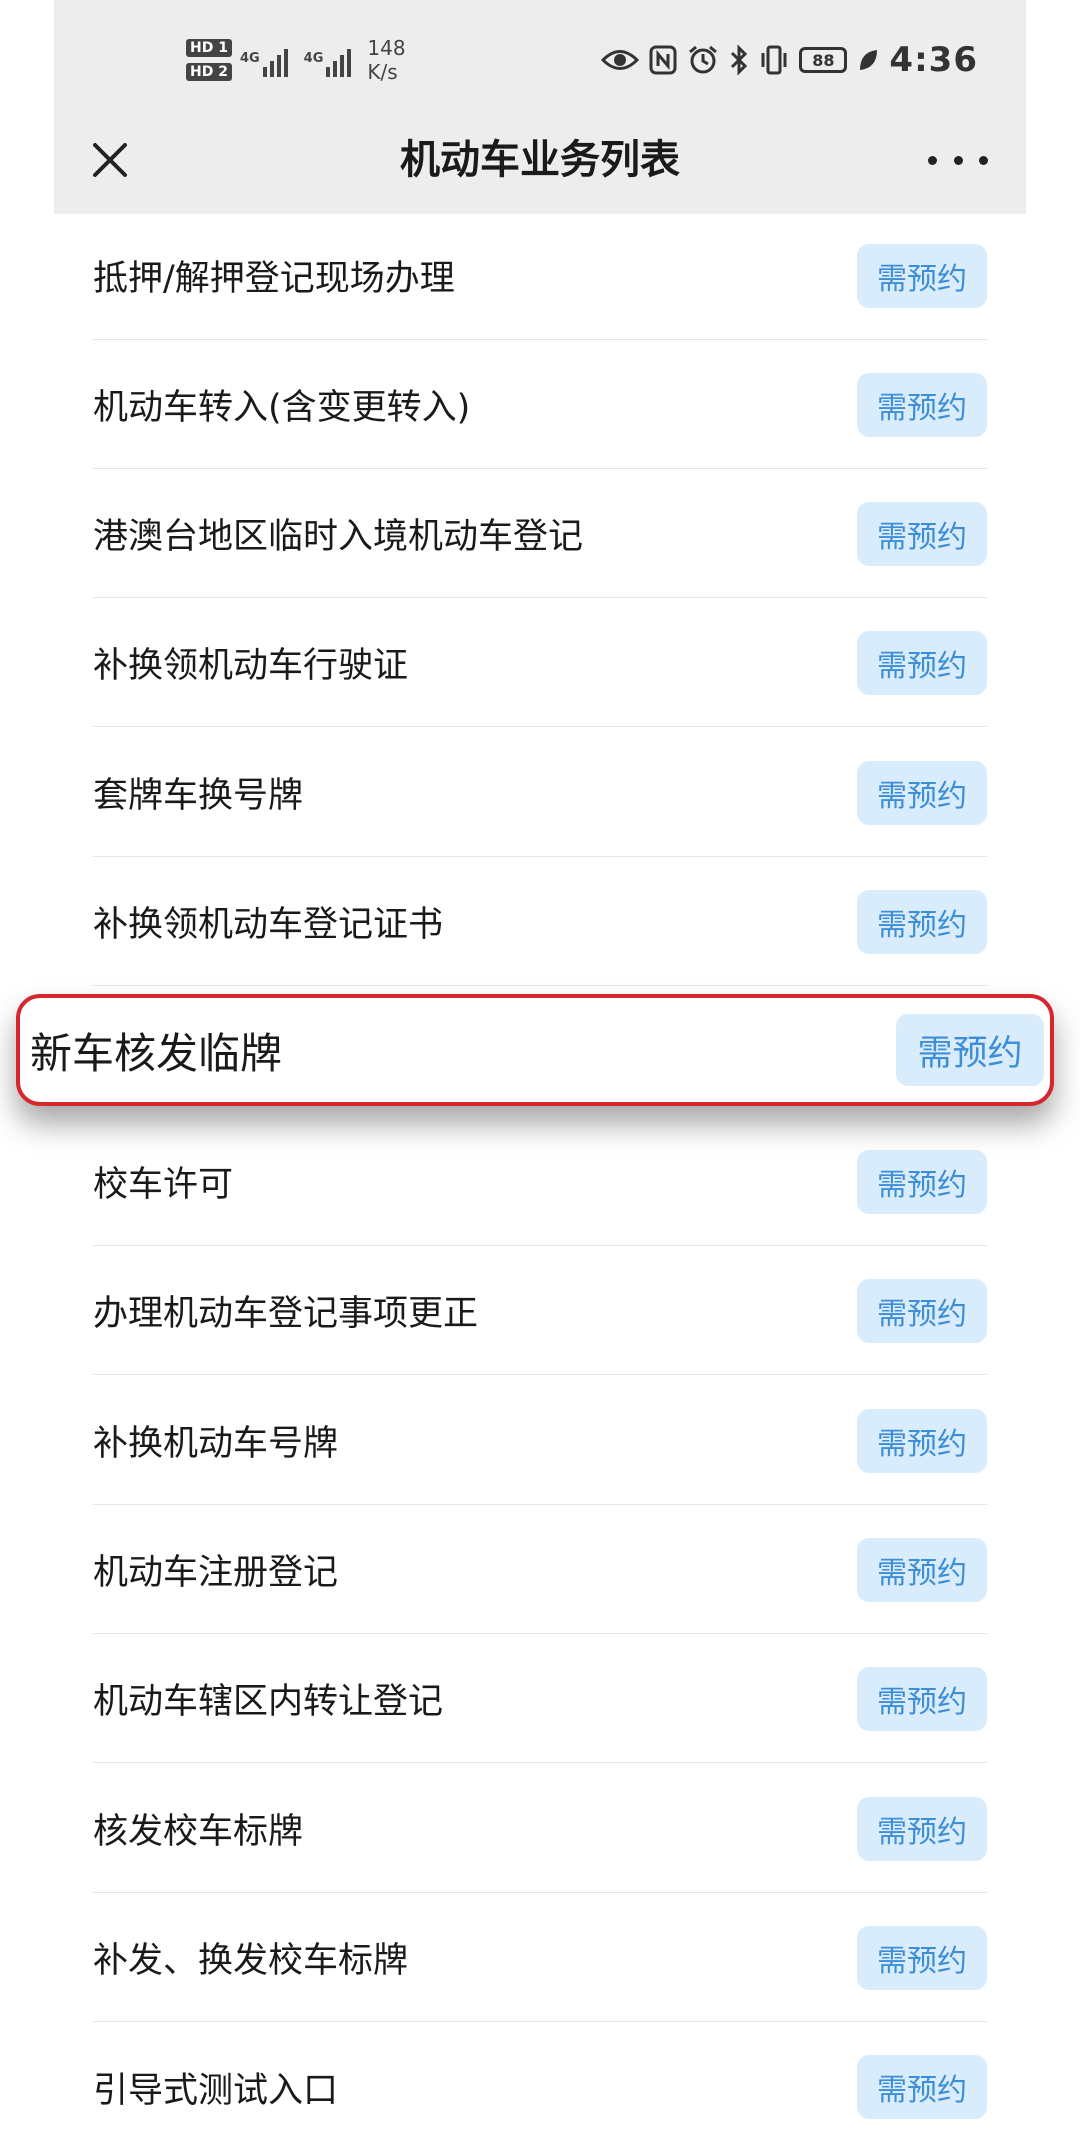 This screenshot has width=1080, height=2151. I want to click on header: HD 1 HD 2 4G 4G 148 K/s 88 4:36 机动车业务列表, so click(540, 107).